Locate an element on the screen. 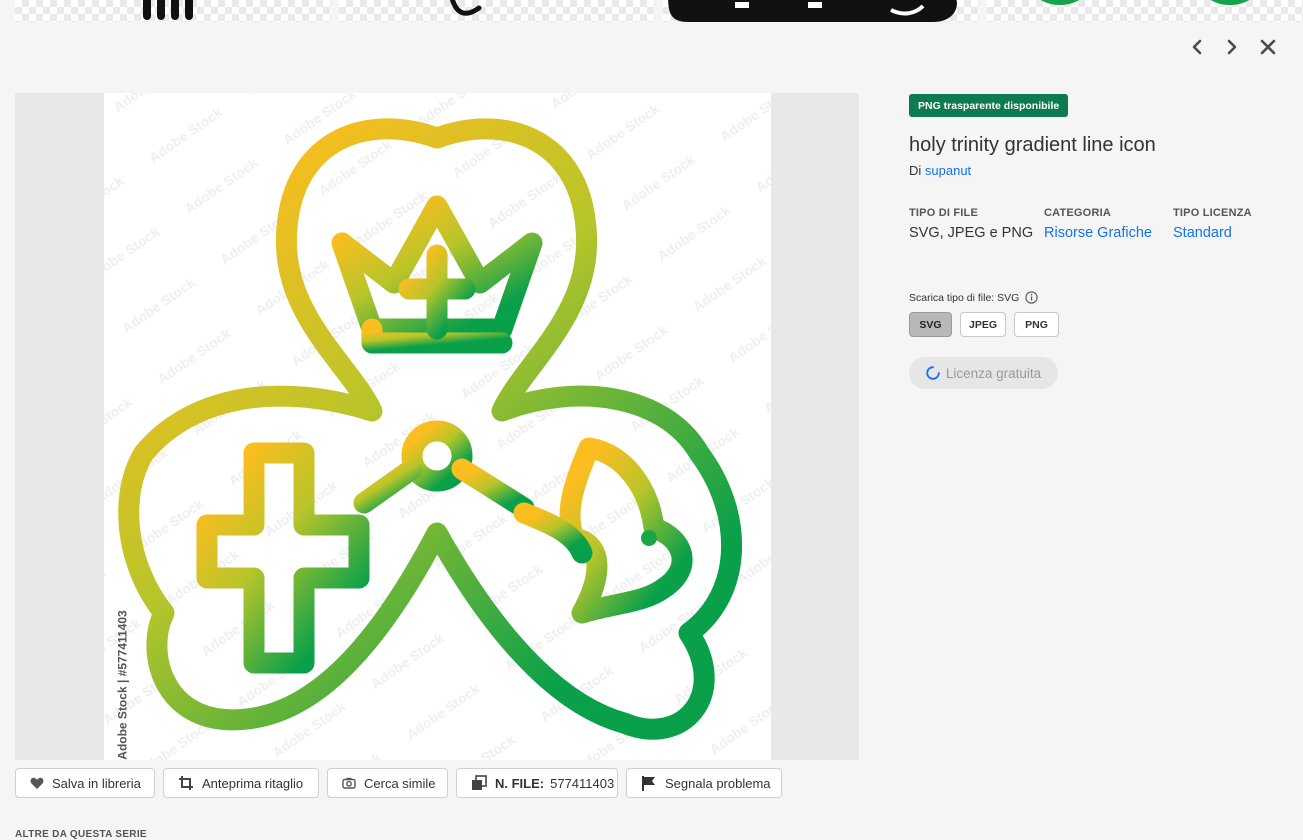 This screenshot has height=840, width=1303. related-thumbnails-strip is located at coordinates (659, 11).